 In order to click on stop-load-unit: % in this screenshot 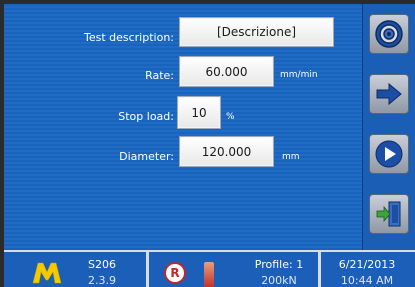, I will do `click(230, 117)`.